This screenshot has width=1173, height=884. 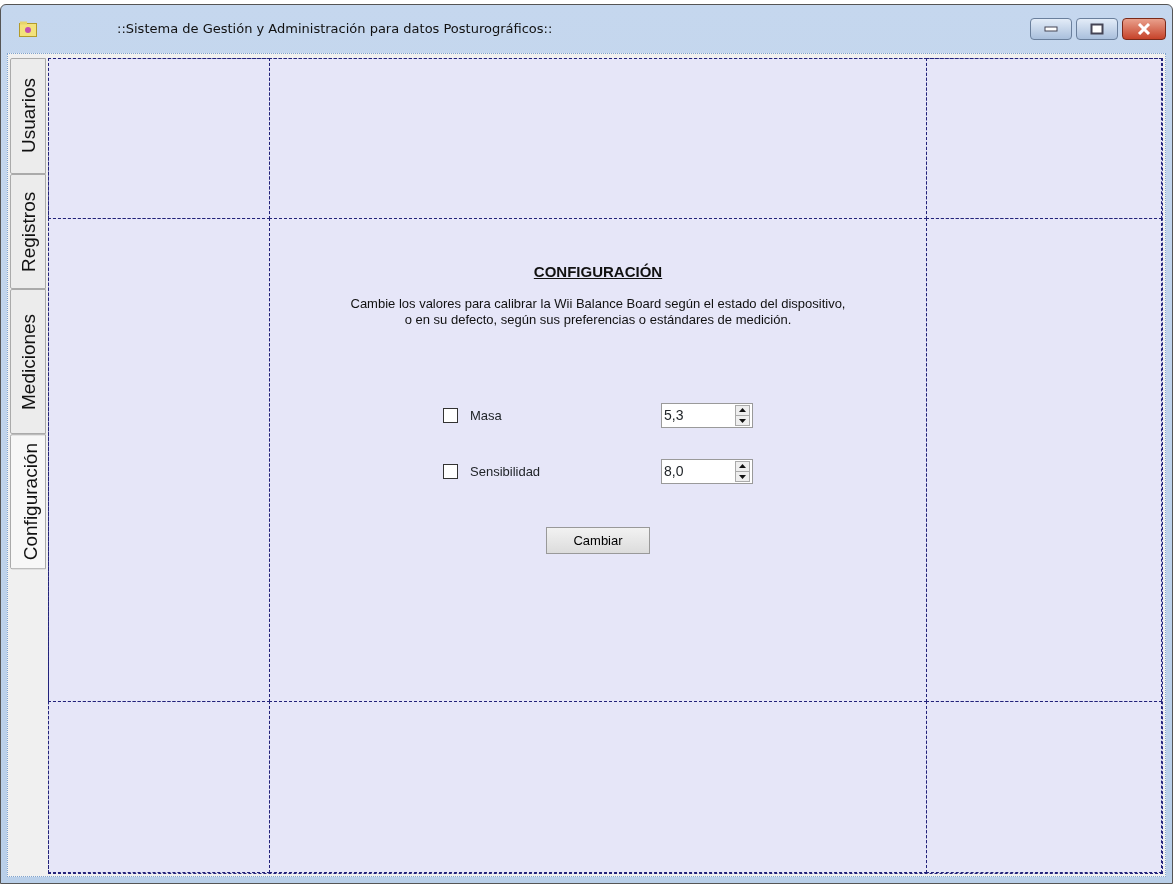 I want to click on minimize-icon, so click(x=1051, y=29).